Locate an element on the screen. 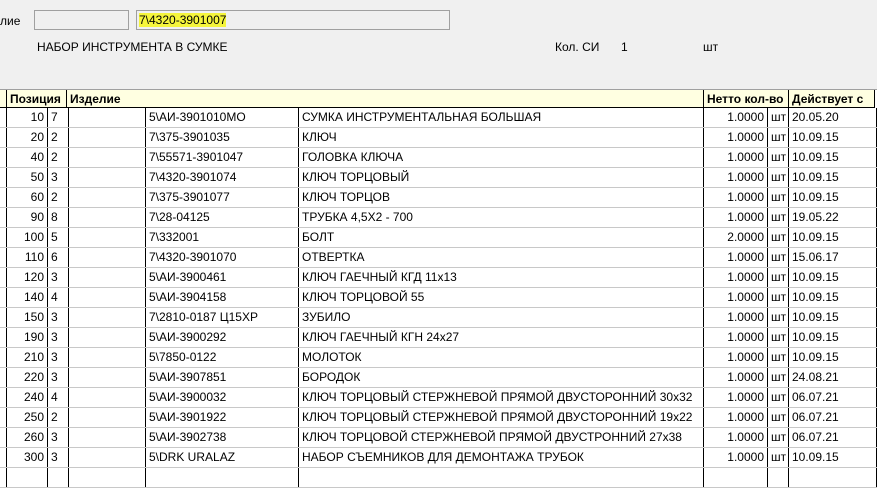  designation-cell: 5\7850-0122 is located at coordinates (222, 357).